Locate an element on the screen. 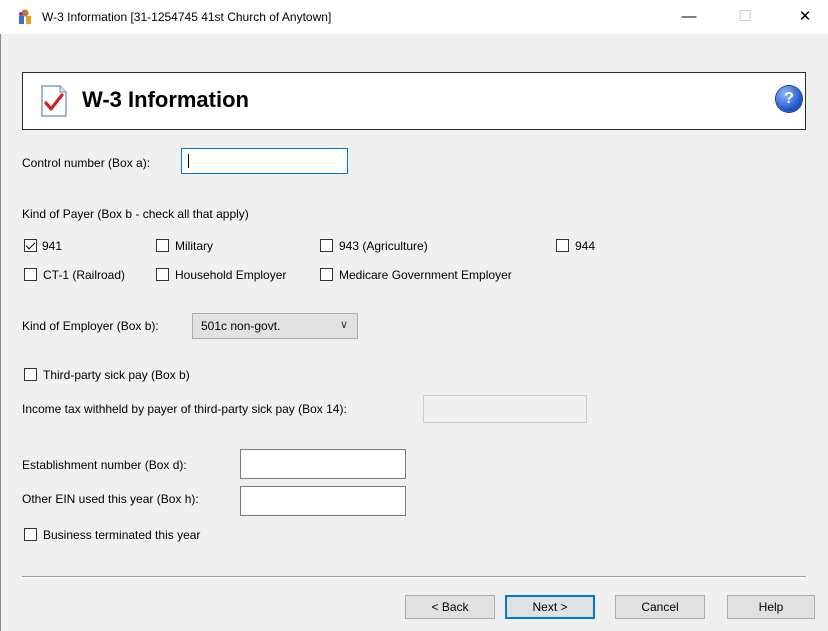 The width and height of the screenshot is (828, 631). page-title: W-3 Information is located at coordinates (165, 99).